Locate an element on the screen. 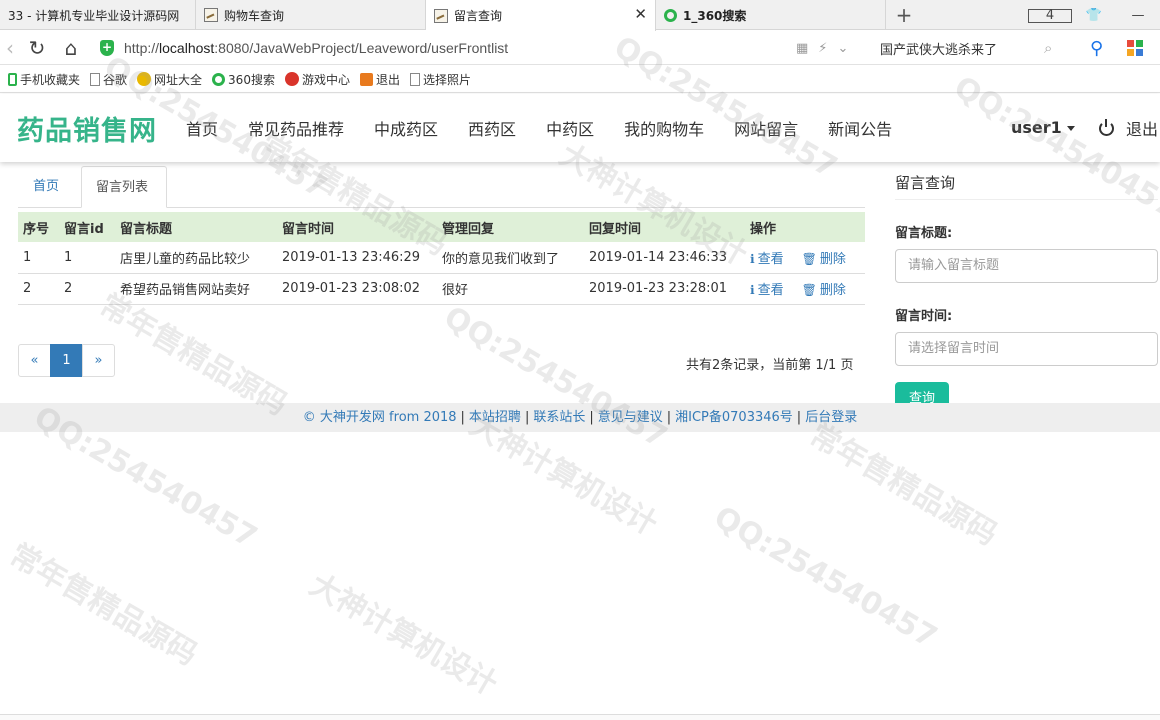 Image resolution: width=1160 pixels, height=720 pixels. cell-reply-time: 2019-01-23 23:28:01 is located at coordinates (664, 289).